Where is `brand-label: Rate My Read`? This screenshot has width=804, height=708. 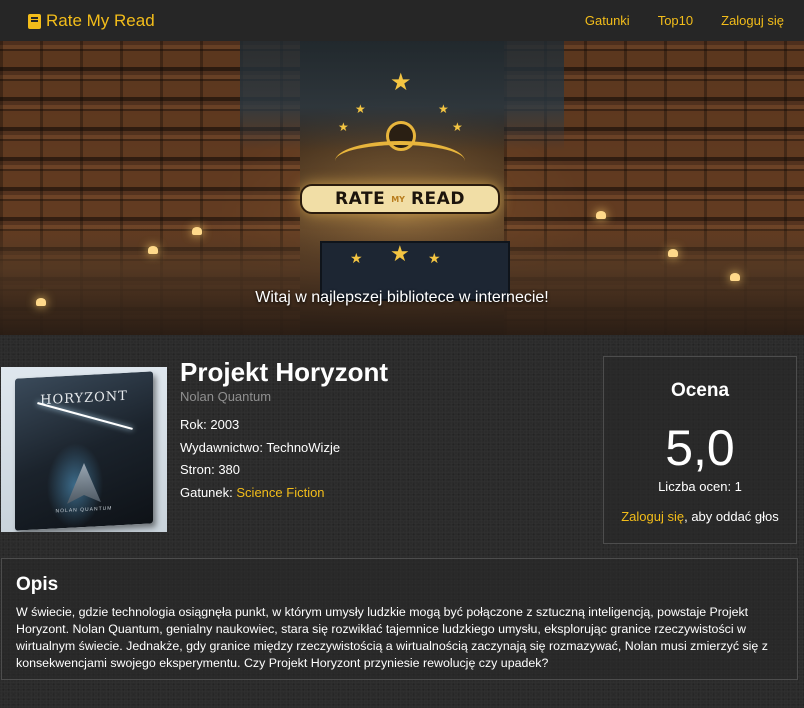
brand-label: Rate My Read is located at coordinates (100, 20).